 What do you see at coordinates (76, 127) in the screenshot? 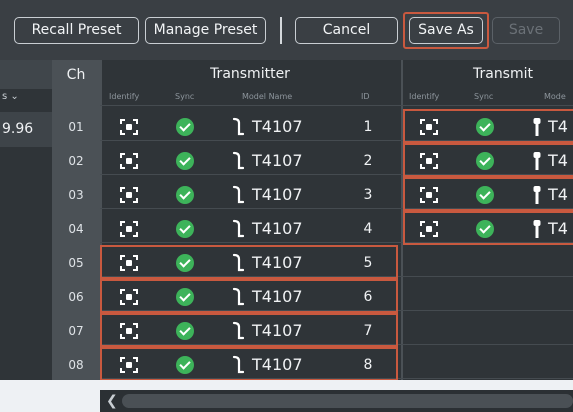
I see `channel-number: 01` at bounding box center [76, 127].